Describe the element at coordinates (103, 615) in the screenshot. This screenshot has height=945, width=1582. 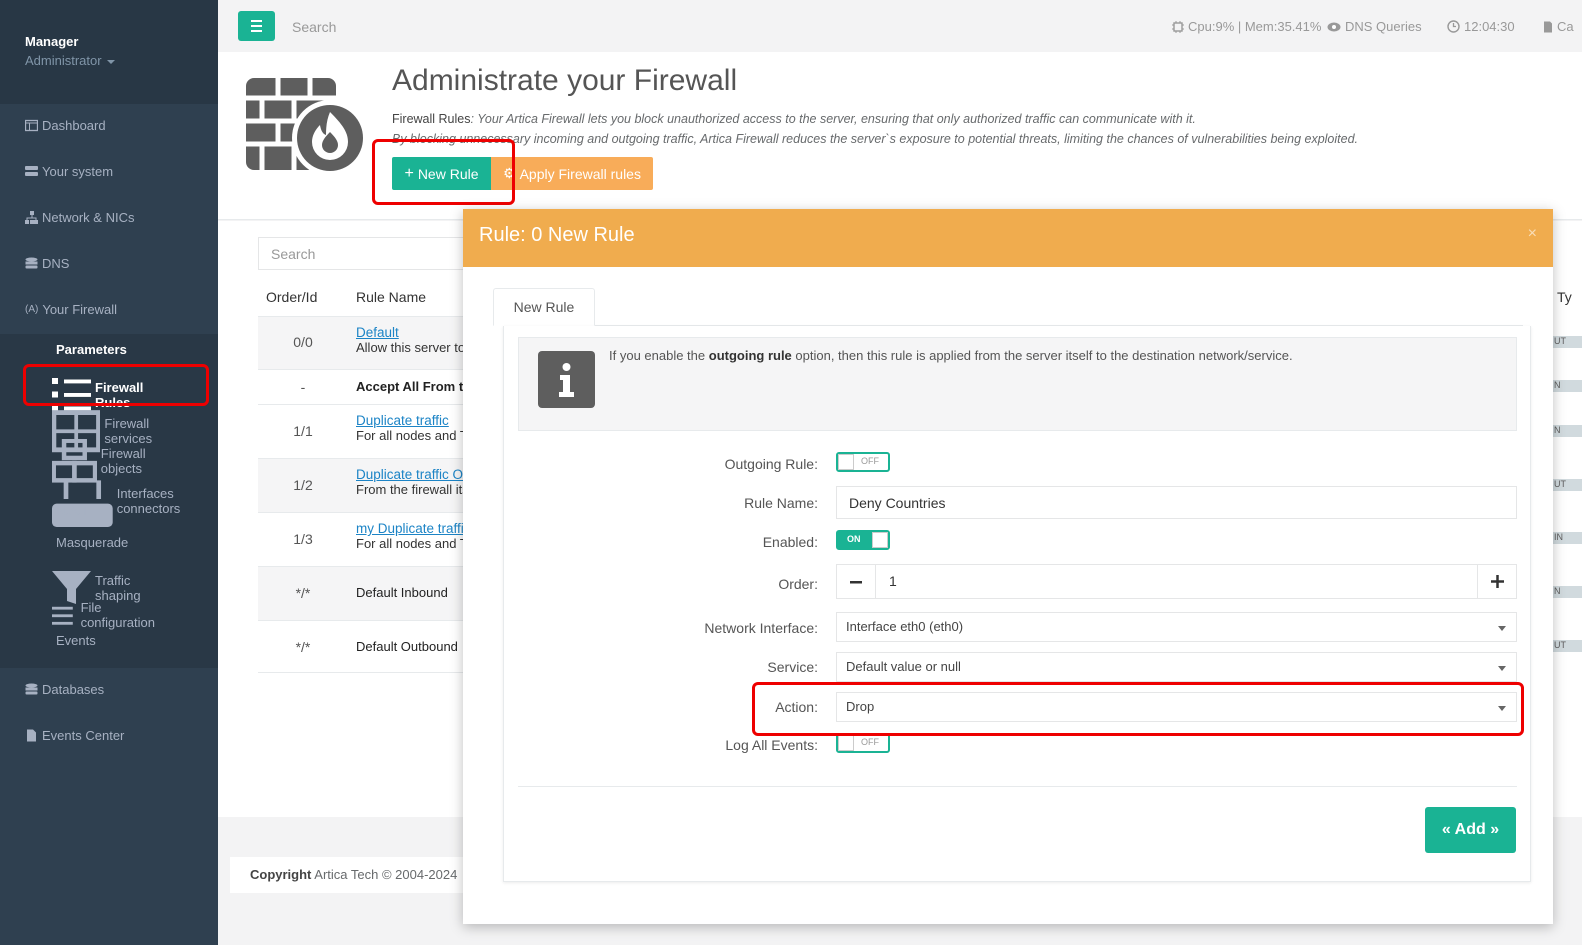
I see `submenu-file-configuration: File configuration` at that location.